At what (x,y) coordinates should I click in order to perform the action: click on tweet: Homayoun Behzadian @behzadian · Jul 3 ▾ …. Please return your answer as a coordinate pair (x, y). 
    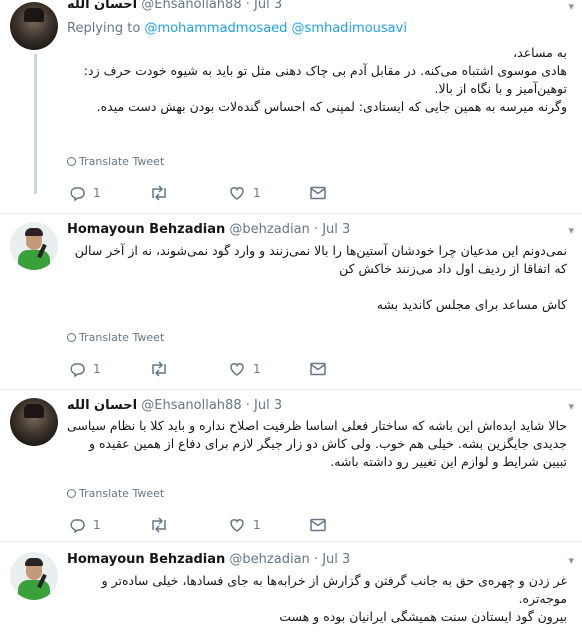
    Looking at the image, I should click on (291, 589).